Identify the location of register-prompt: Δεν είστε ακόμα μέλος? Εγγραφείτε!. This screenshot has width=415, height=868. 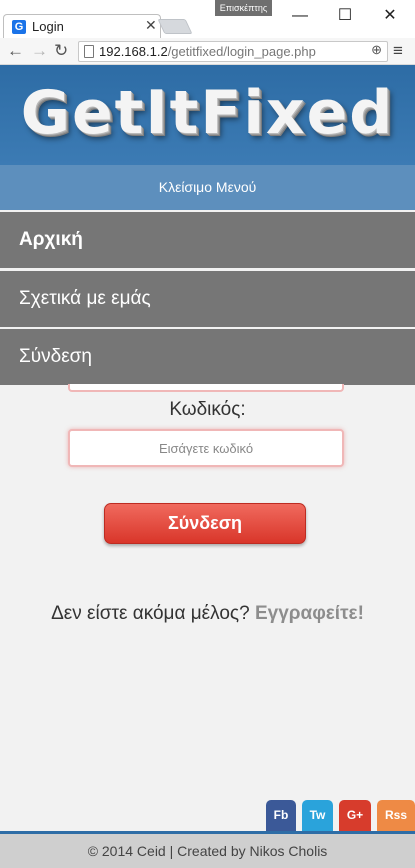
(207, 614).